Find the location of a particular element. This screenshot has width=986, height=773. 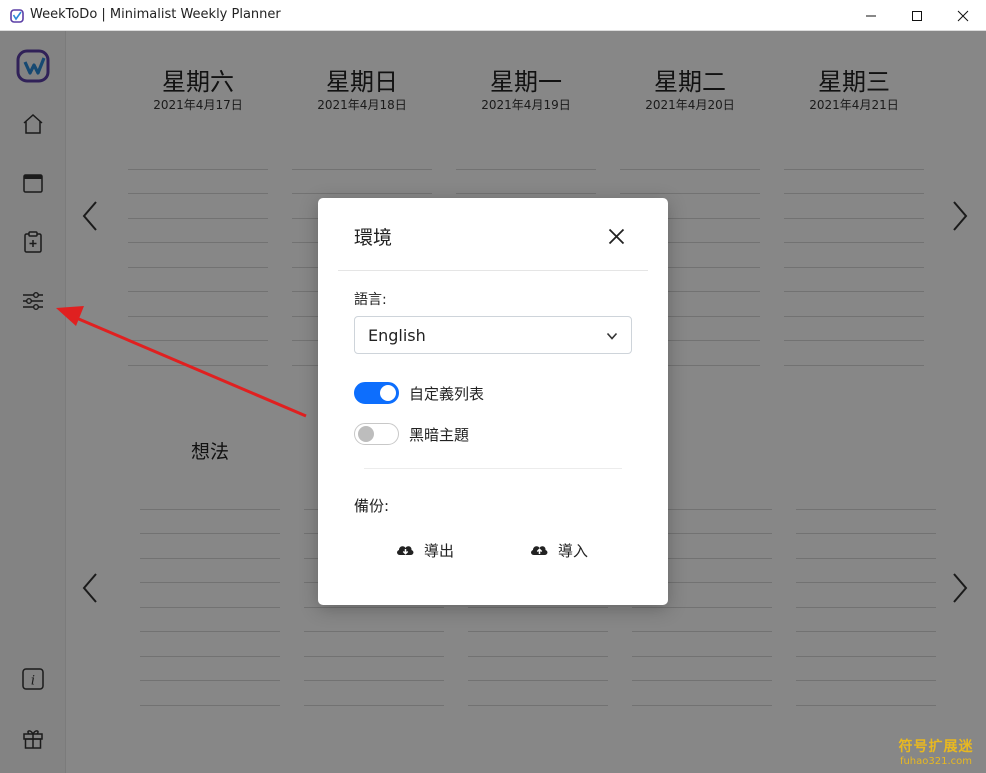

import-label: 導入 is located at coordinates (573, 550).